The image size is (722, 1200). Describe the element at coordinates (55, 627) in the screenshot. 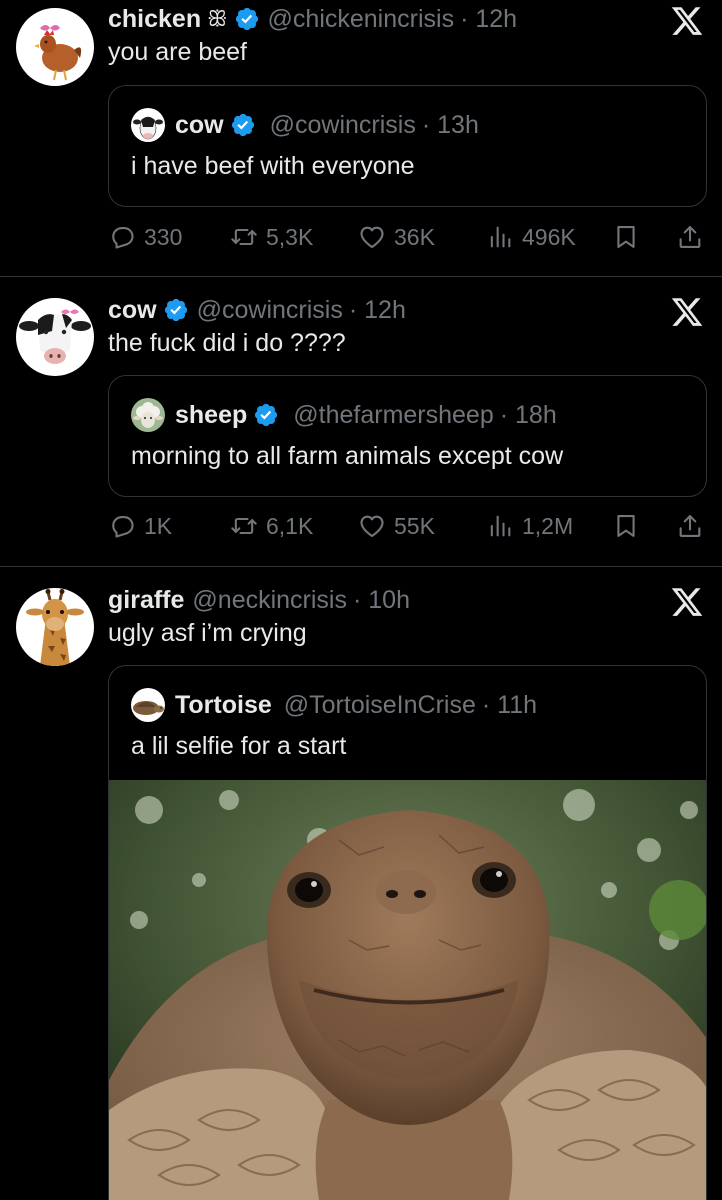

I see `avatar-giraffe` at that location.